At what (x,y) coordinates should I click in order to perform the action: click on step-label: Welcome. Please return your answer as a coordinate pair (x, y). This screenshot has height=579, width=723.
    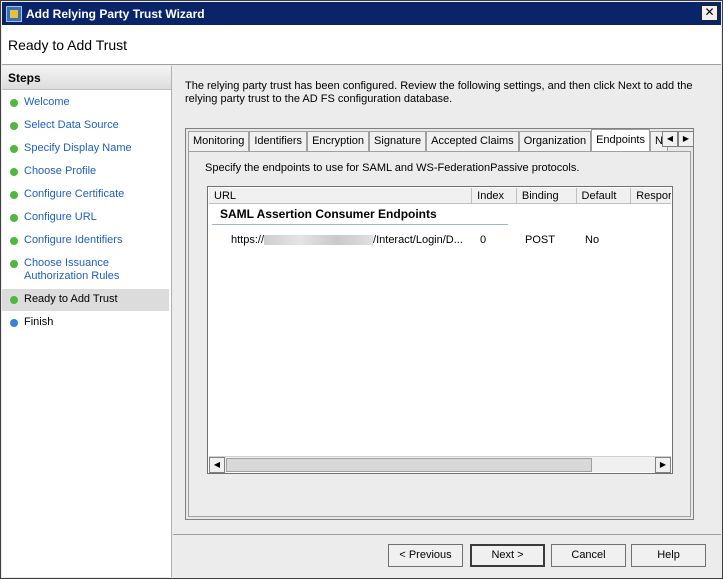
    Looking at the image, I should click on (47, 102).